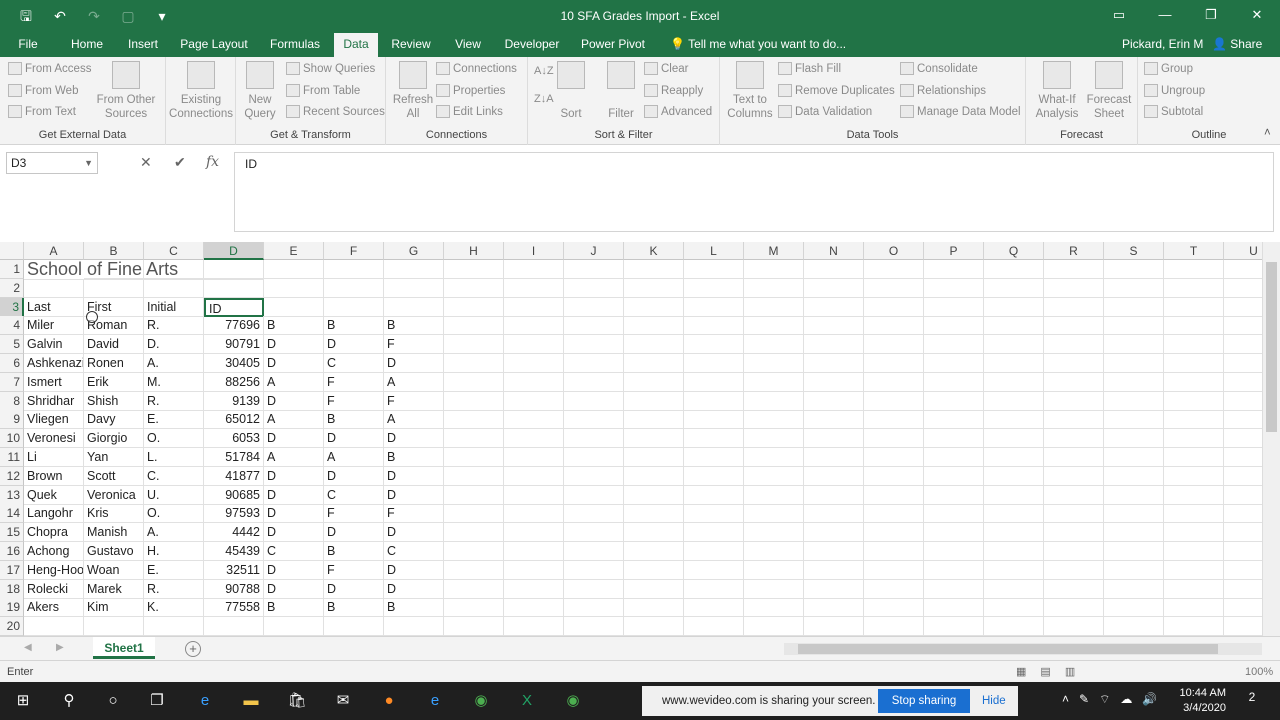 The height and width of the screenshot is (720, 1280). Describe the element at coordinates (174, 457) in the screenshot. I see `cell: L.` at that location.